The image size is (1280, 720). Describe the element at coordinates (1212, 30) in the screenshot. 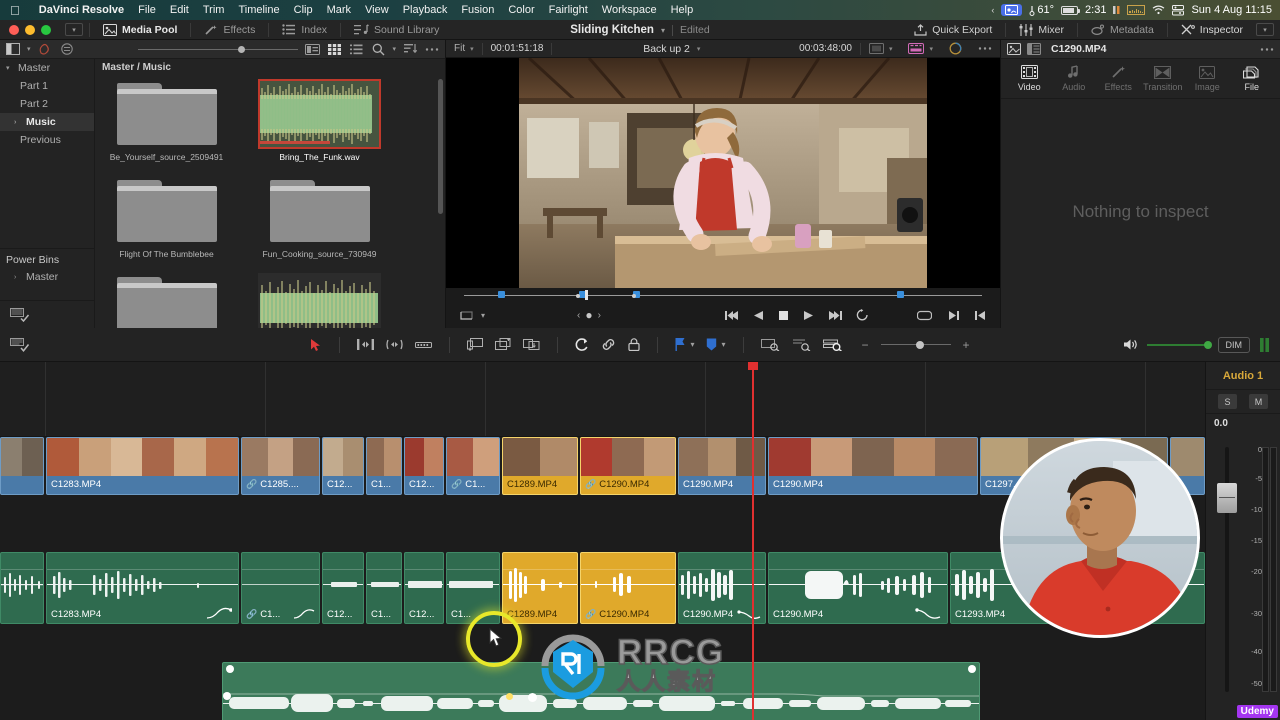

I see `inspector-button: Inspector` at that location.